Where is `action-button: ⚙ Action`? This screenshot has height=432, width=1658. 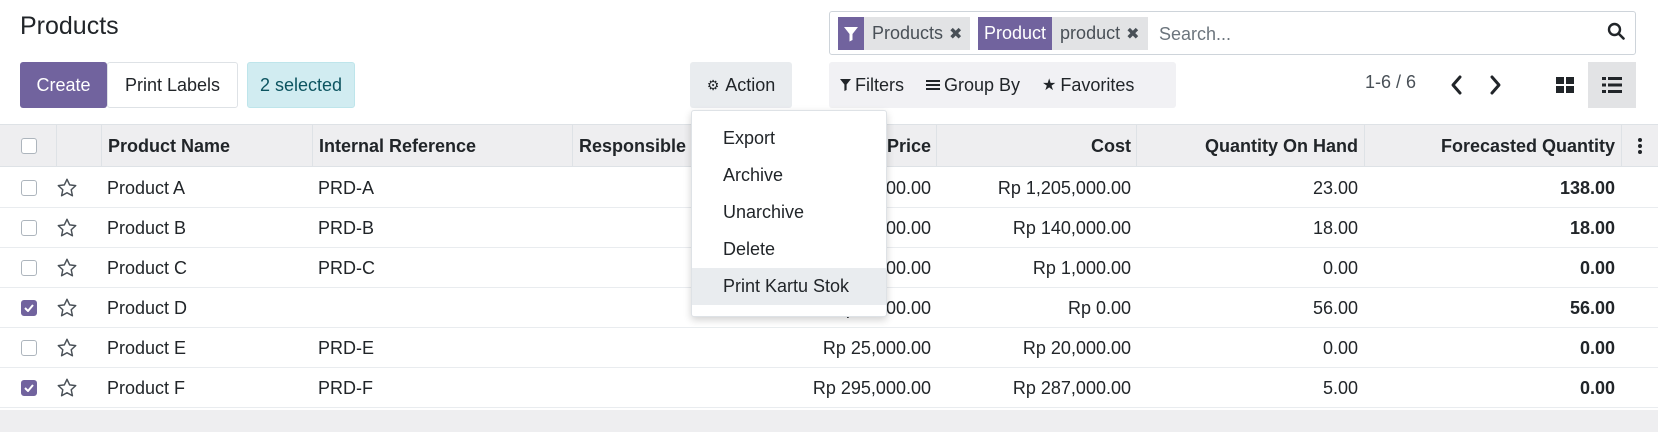 action-button: ⚙ Action is located at coordinates (741, 85).